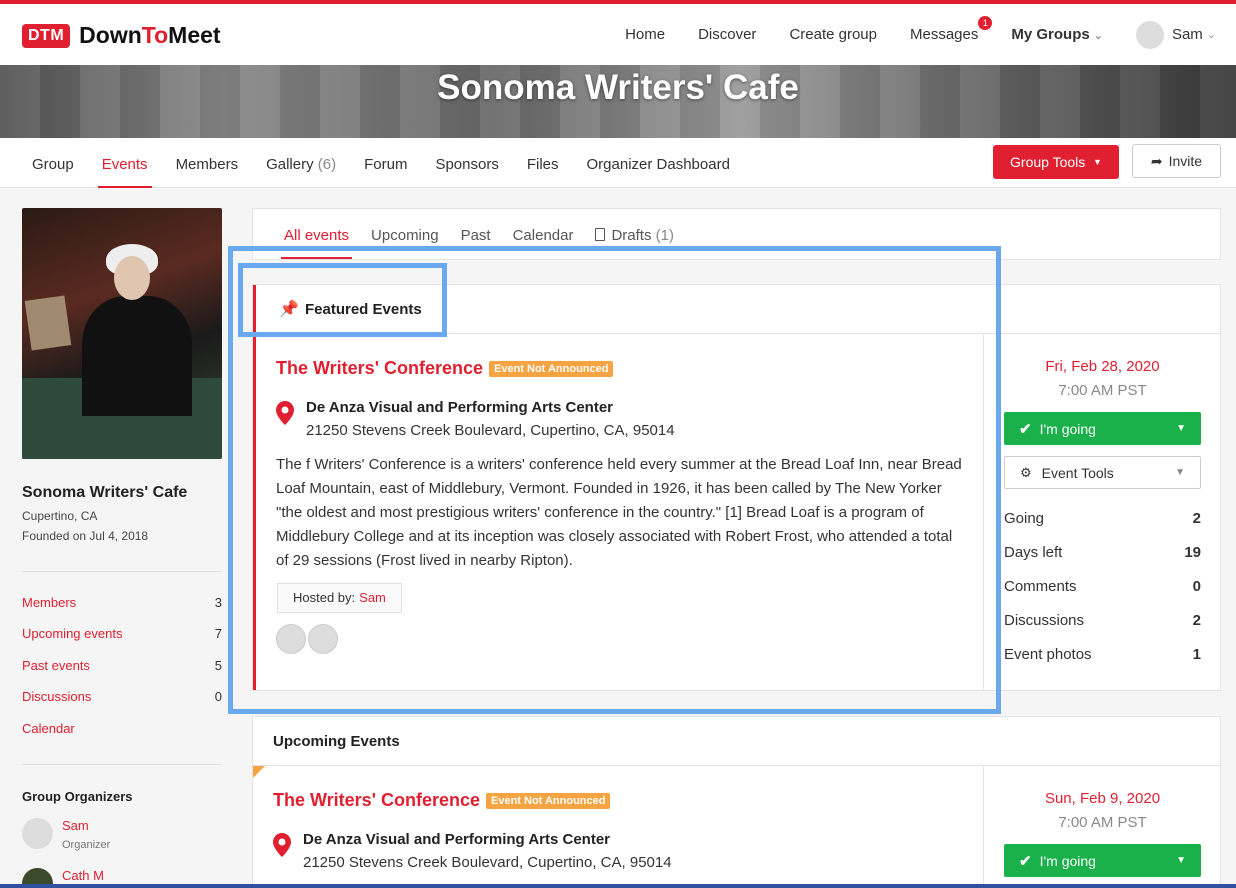  I want to click on upcoming-event-sidebar: Sun, Feb 9, 2020 7:00 AM PST ✔ I'm going ▼, so click(1102, 827).